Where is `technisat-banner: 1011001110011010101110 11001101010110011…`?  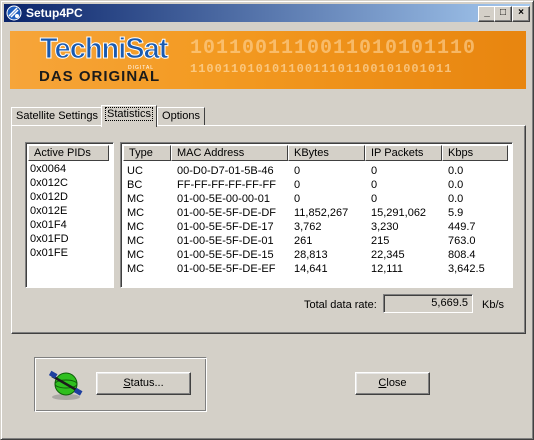
technisat-banner: 1011001110011010101110 11001101010110011… is located at coordinates (268, 60).